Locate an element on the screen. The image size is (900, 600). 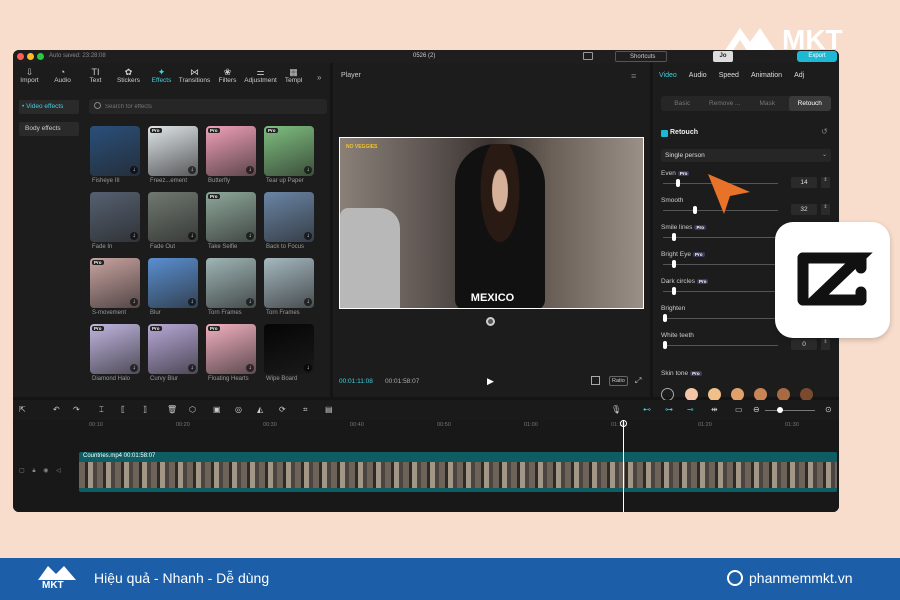
layout-icon is located at coordinates (588, 56).